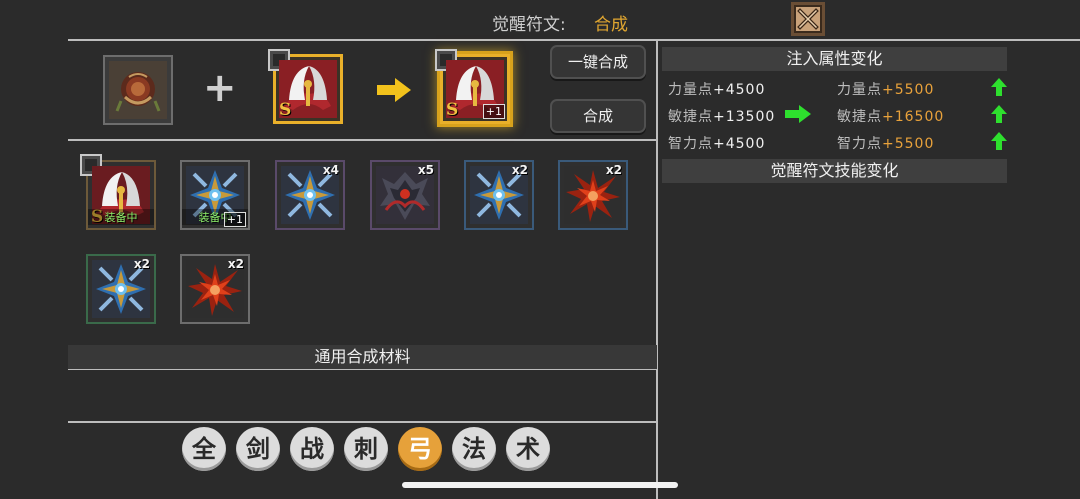 The width and height of the screenshot is (1080, 499). I want to click on green-arrow-right-icon, so click(798, 116).